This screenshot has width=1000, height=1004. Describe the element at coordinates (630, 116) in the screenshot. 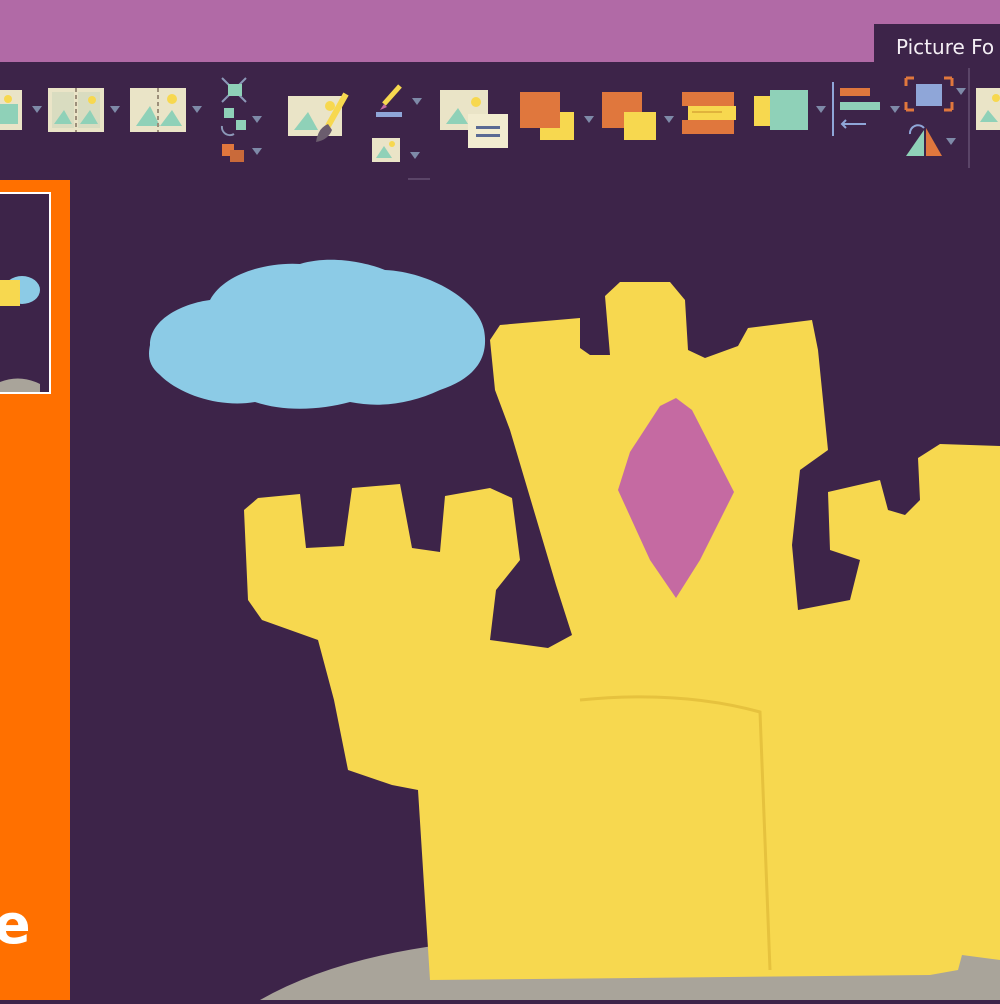

I see `send-backward-icon` at that location.